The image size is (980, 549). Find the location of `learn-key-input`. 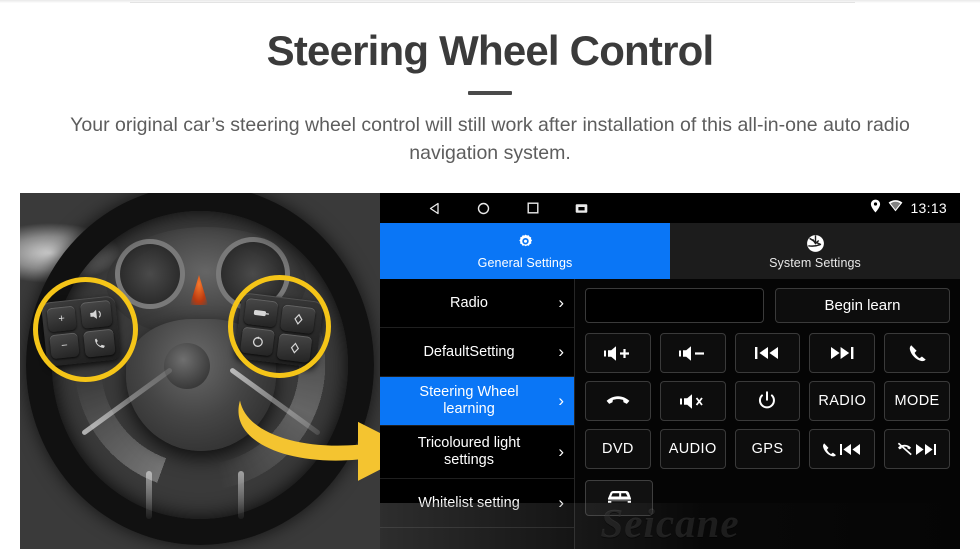

learn-key-input is located at coordinates (674, 305).